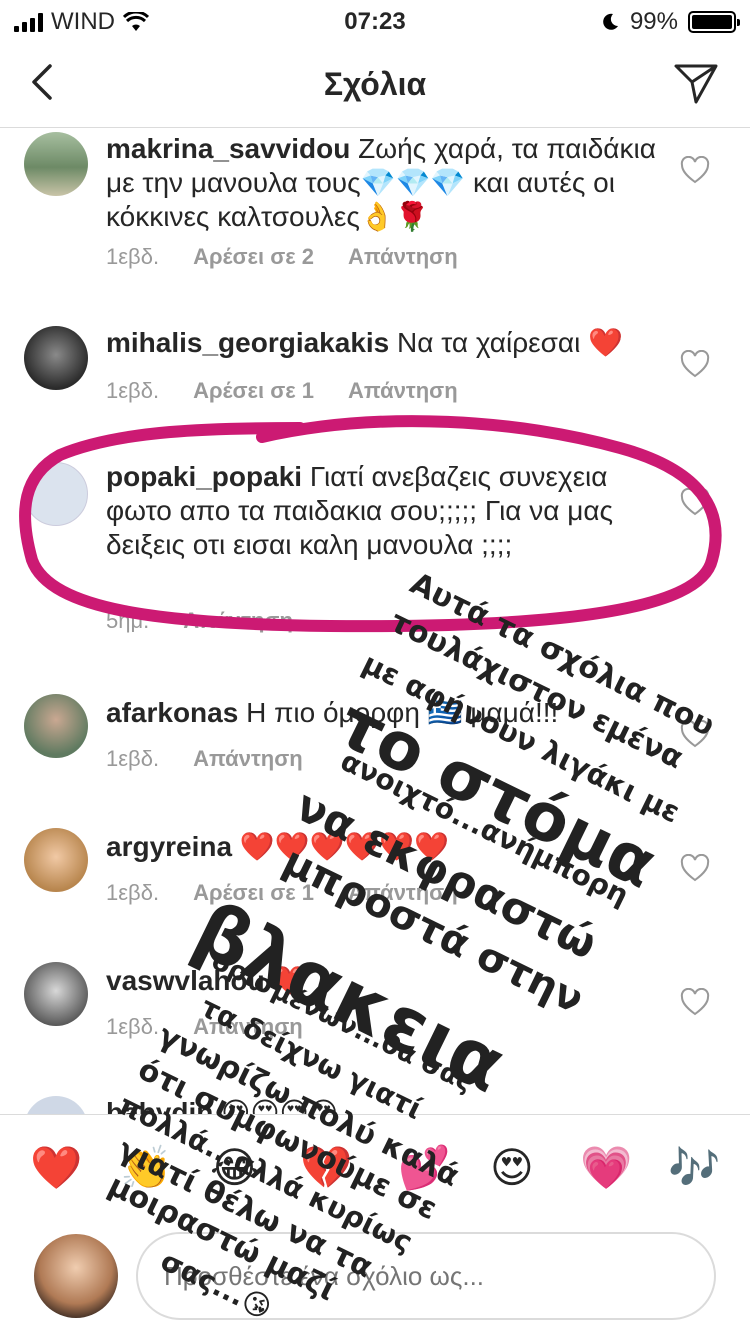 This screenshot has height=1334, width=750. What do you see at coordinates (159, 1105) in the screenshot?
I see `comment-username: babydin` at bounding box center [159, 1105].